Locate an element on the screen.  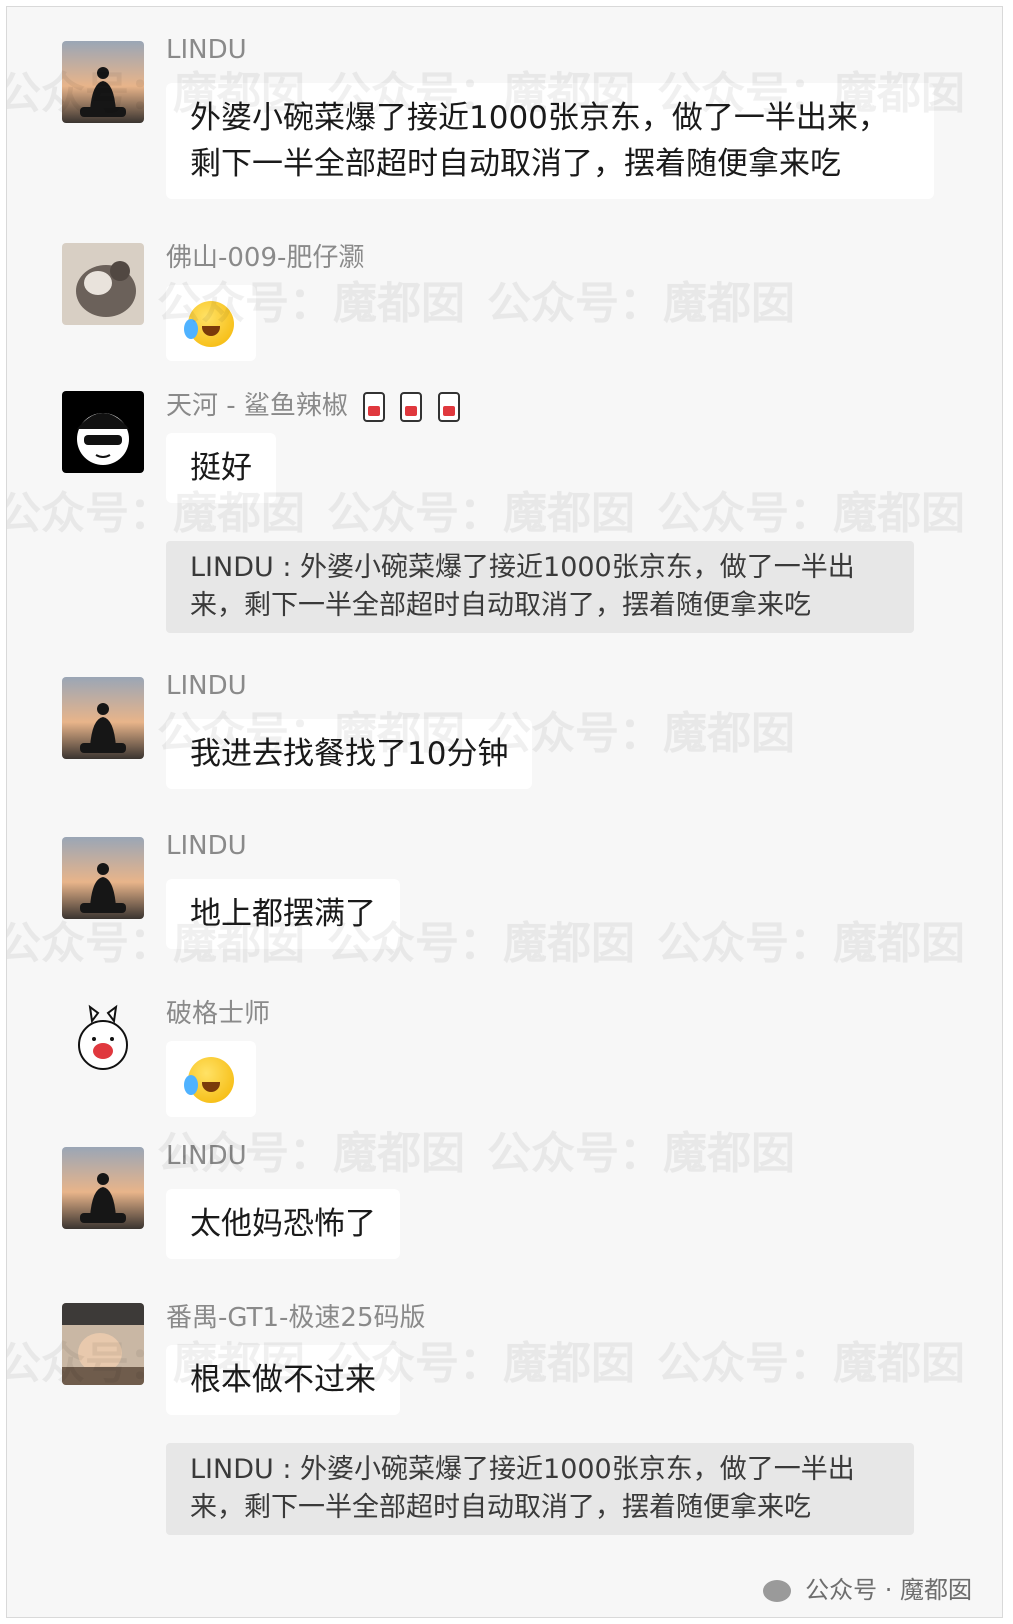
message-text: 我进去找餐找了10分钟 is located at coordinates (349, 754).